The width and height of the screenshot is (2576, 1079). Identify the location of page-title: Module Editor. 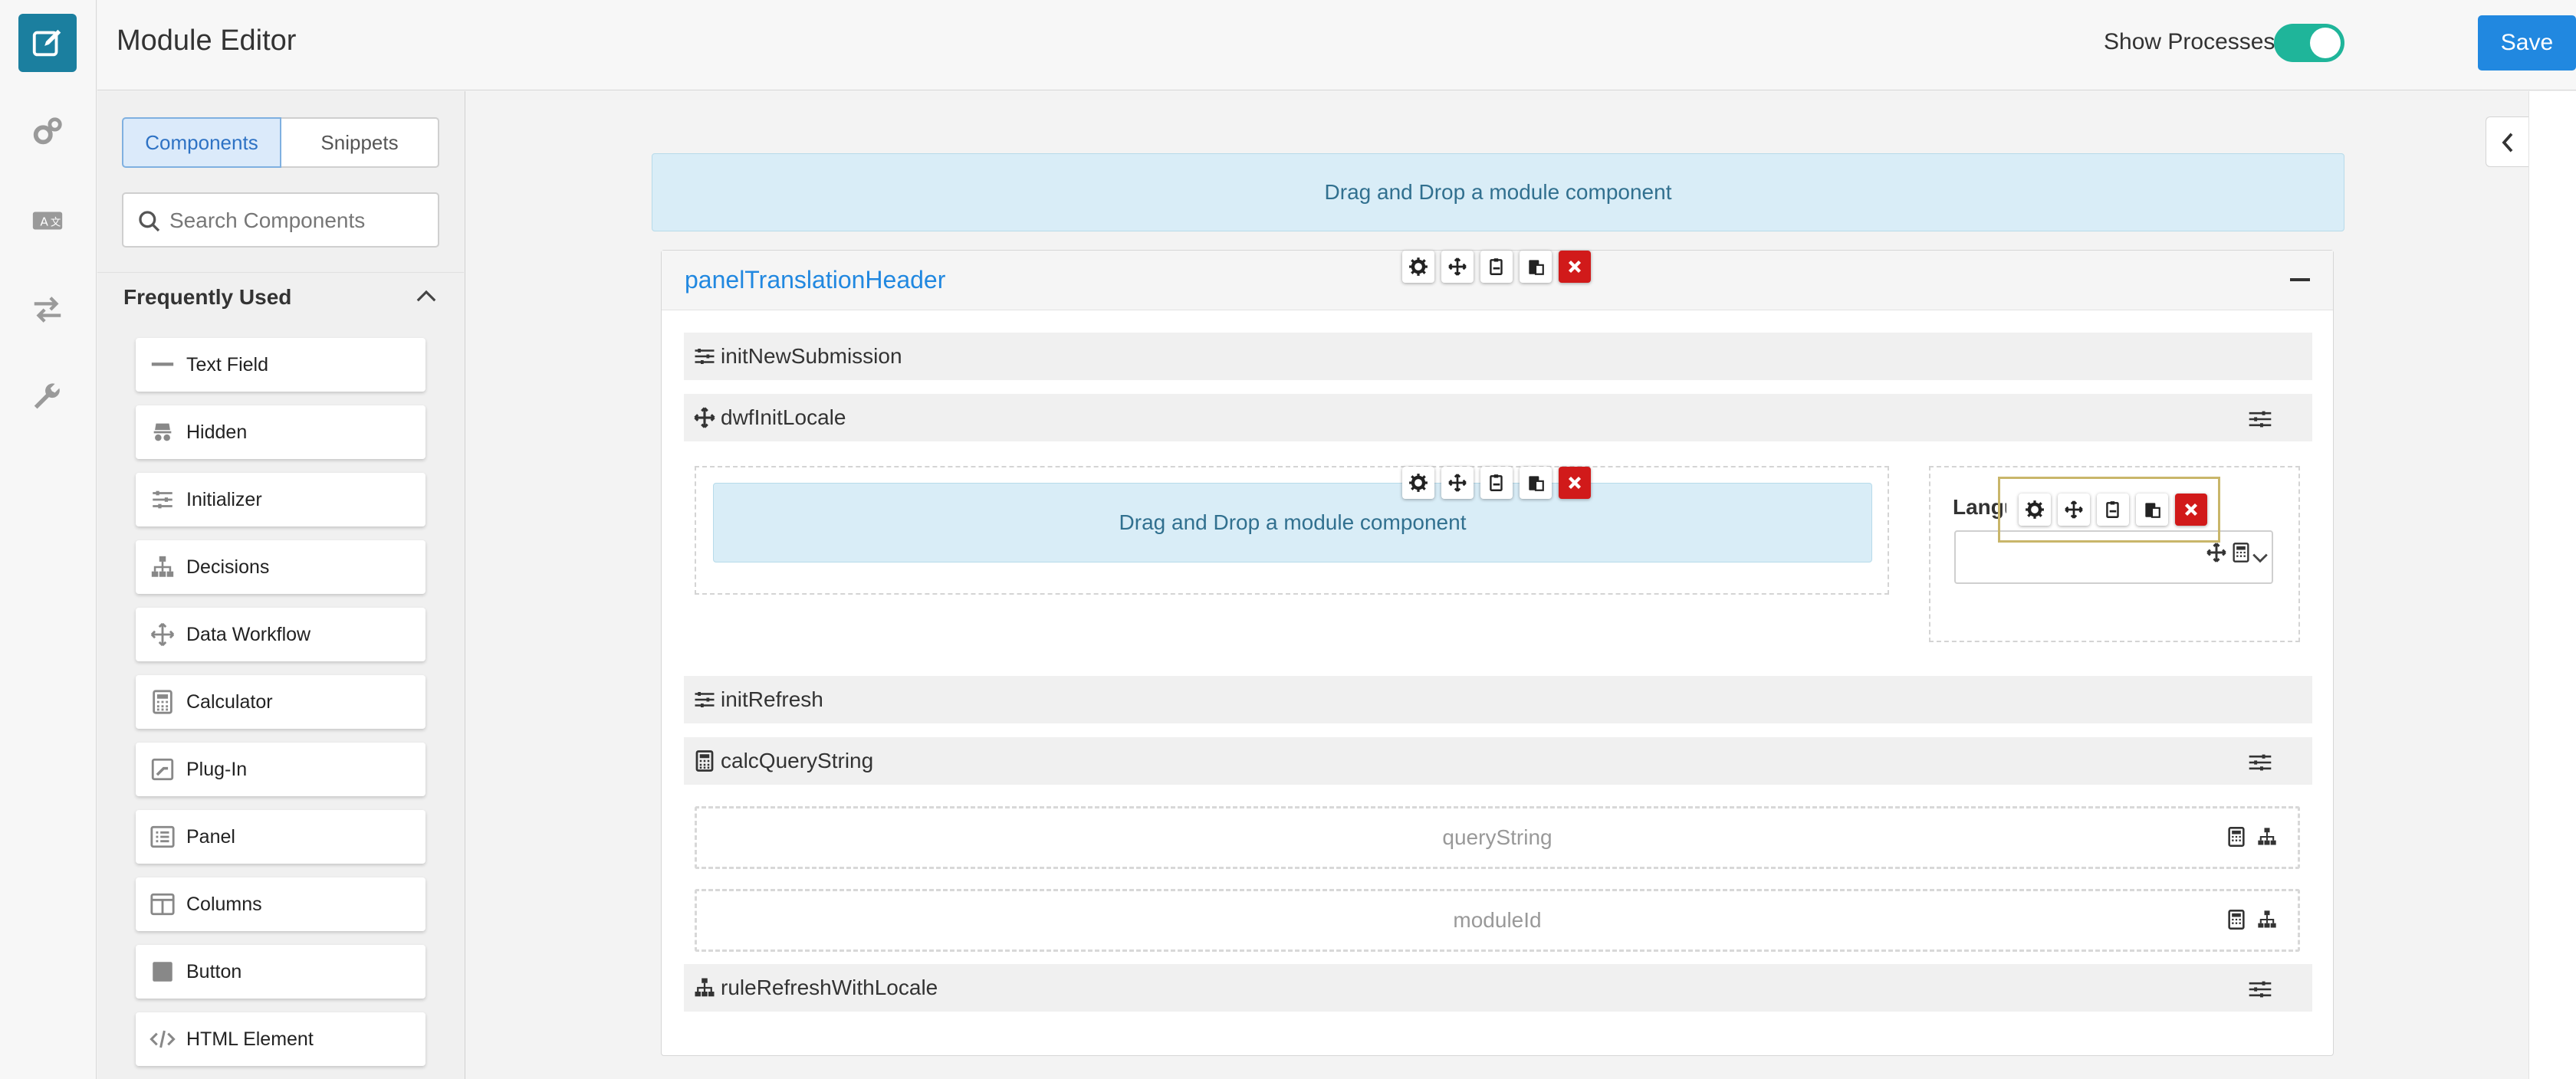
(207, 41).